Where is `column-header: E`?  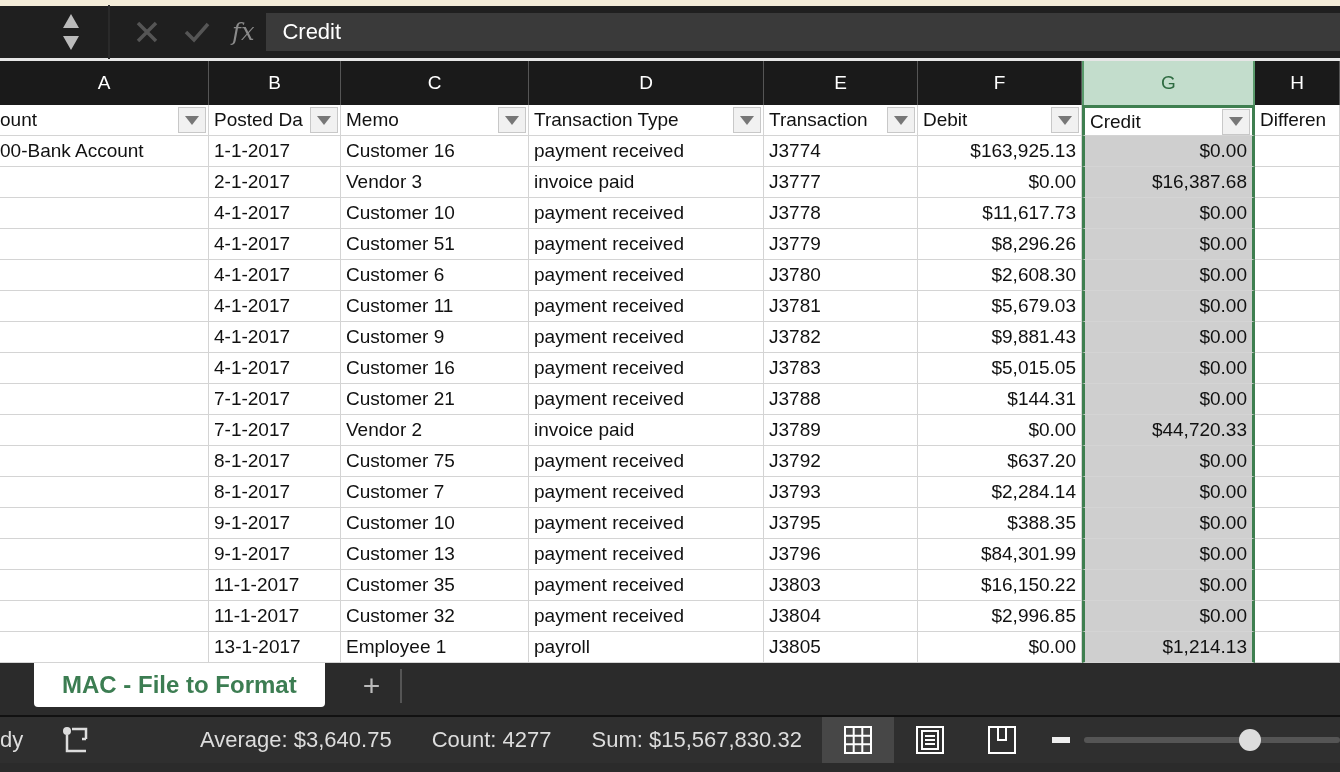
column-header: E is located at coordinates (841, 83).